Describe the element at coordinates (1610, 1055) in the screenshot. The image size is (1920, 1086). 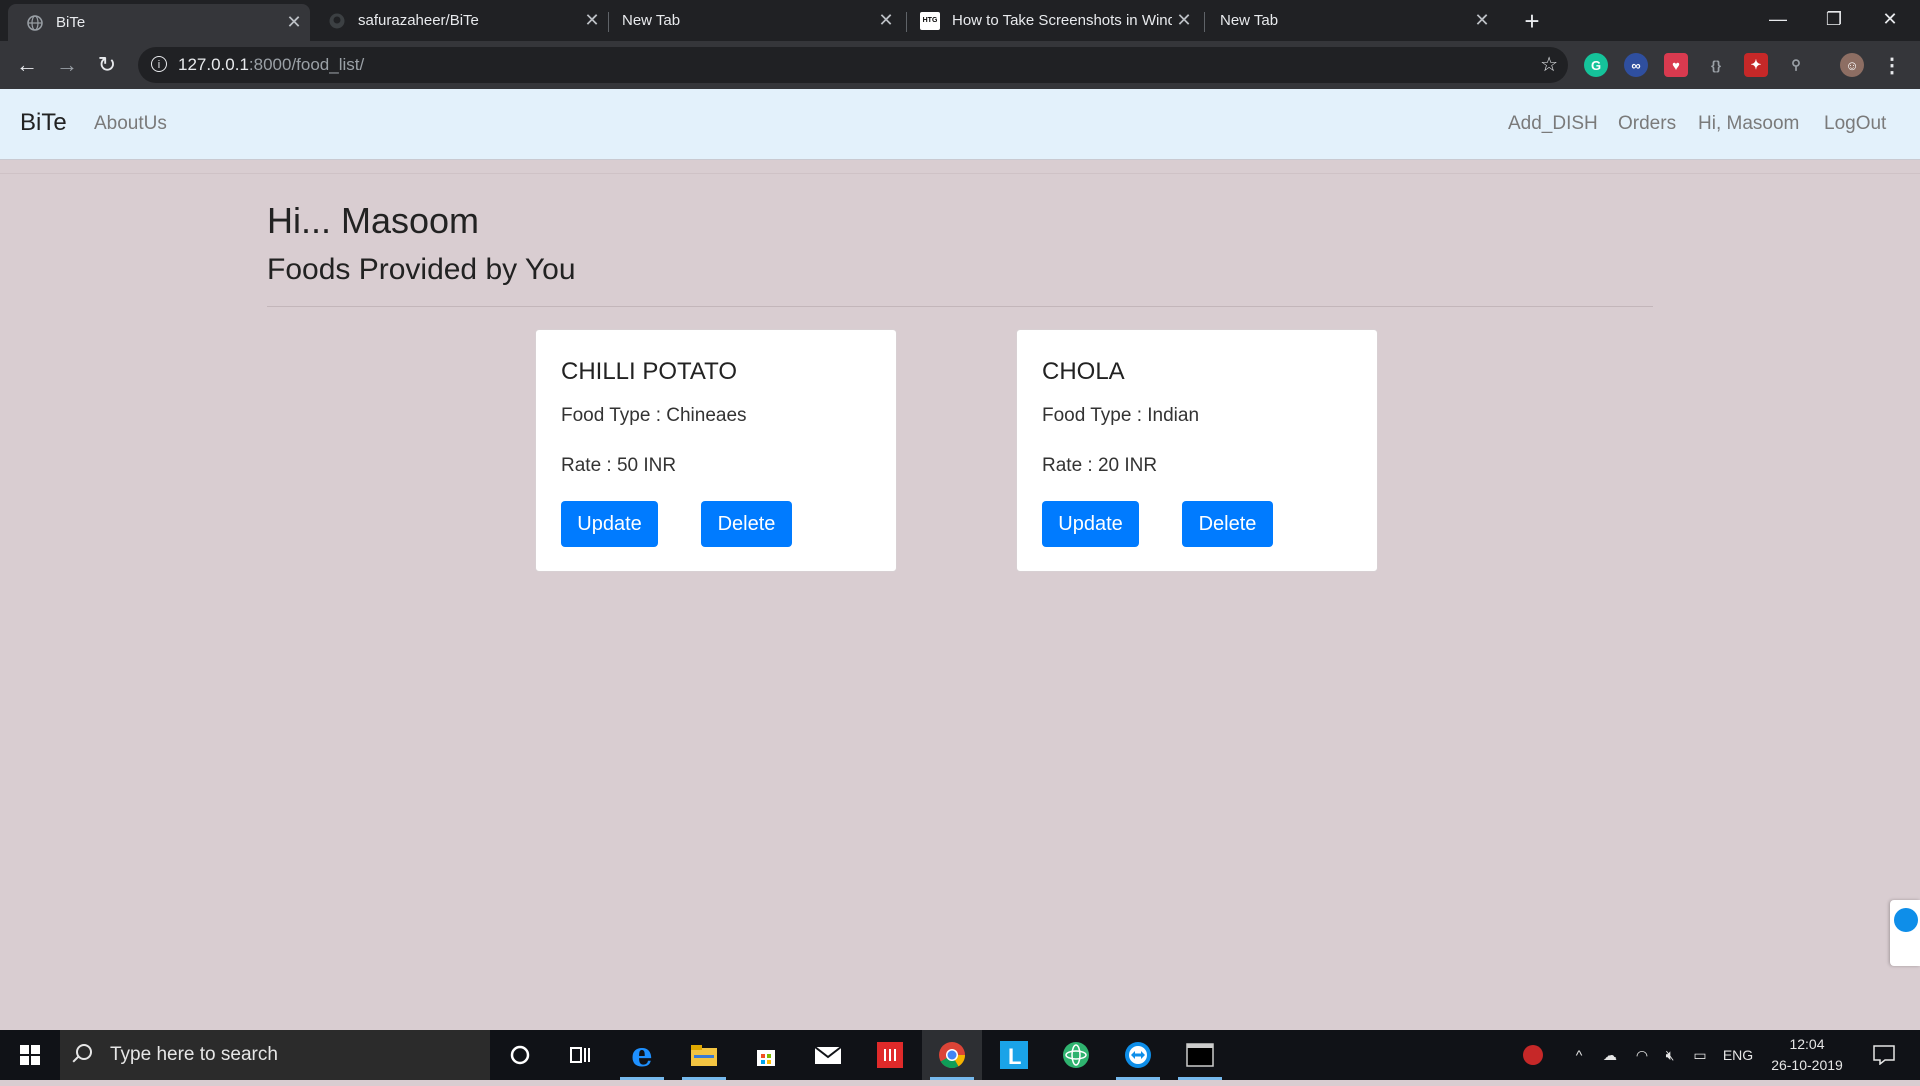
I see `onedrive-icon: ☁` at that location.